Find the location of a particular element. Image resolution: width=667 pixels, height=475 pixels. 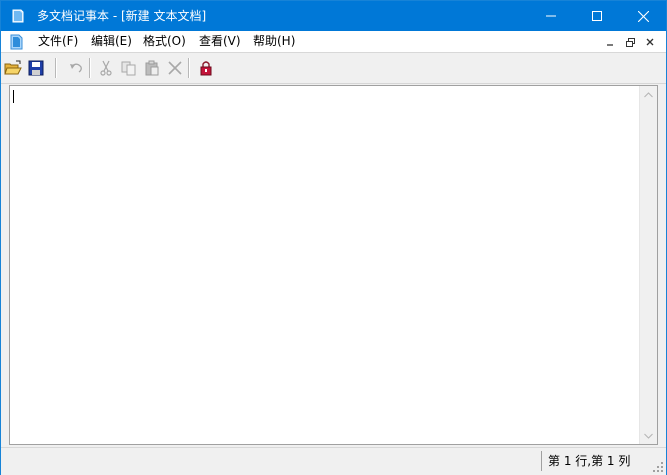

save-button is located at coordinates (36, 68).